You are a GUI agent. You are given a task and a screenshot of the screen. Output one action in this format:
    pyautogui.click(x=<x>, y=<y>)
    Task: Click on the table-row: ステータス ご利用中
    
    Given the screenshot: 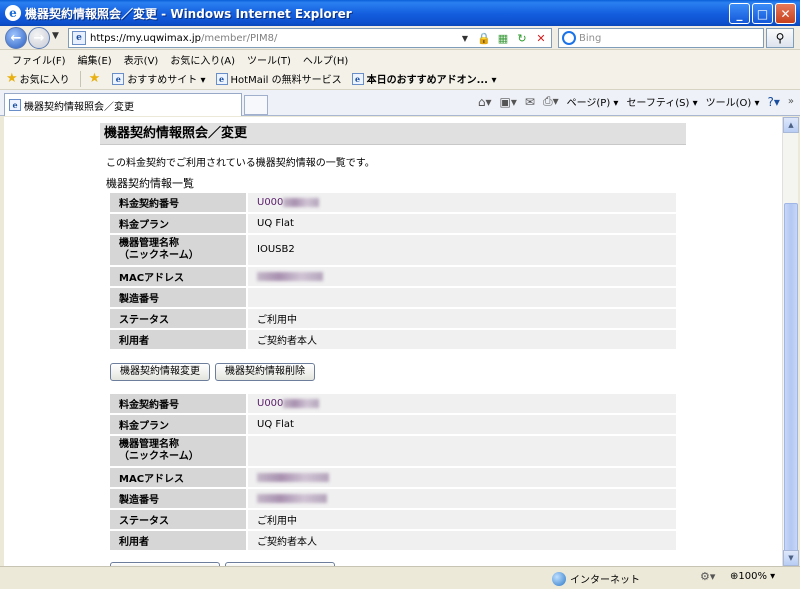 What is the action you would take?
    pyautogui.click(x=393, y=318)
    